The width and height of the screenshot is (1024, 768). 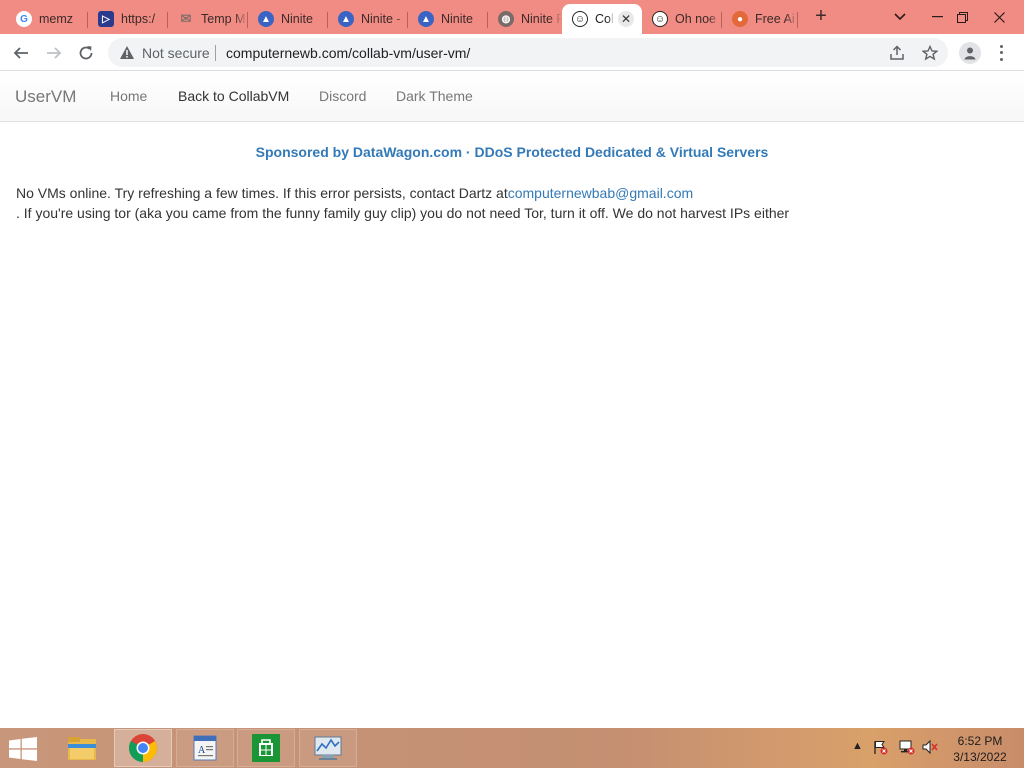 I want to click on chrome-icon, so click(x=143, y=748).